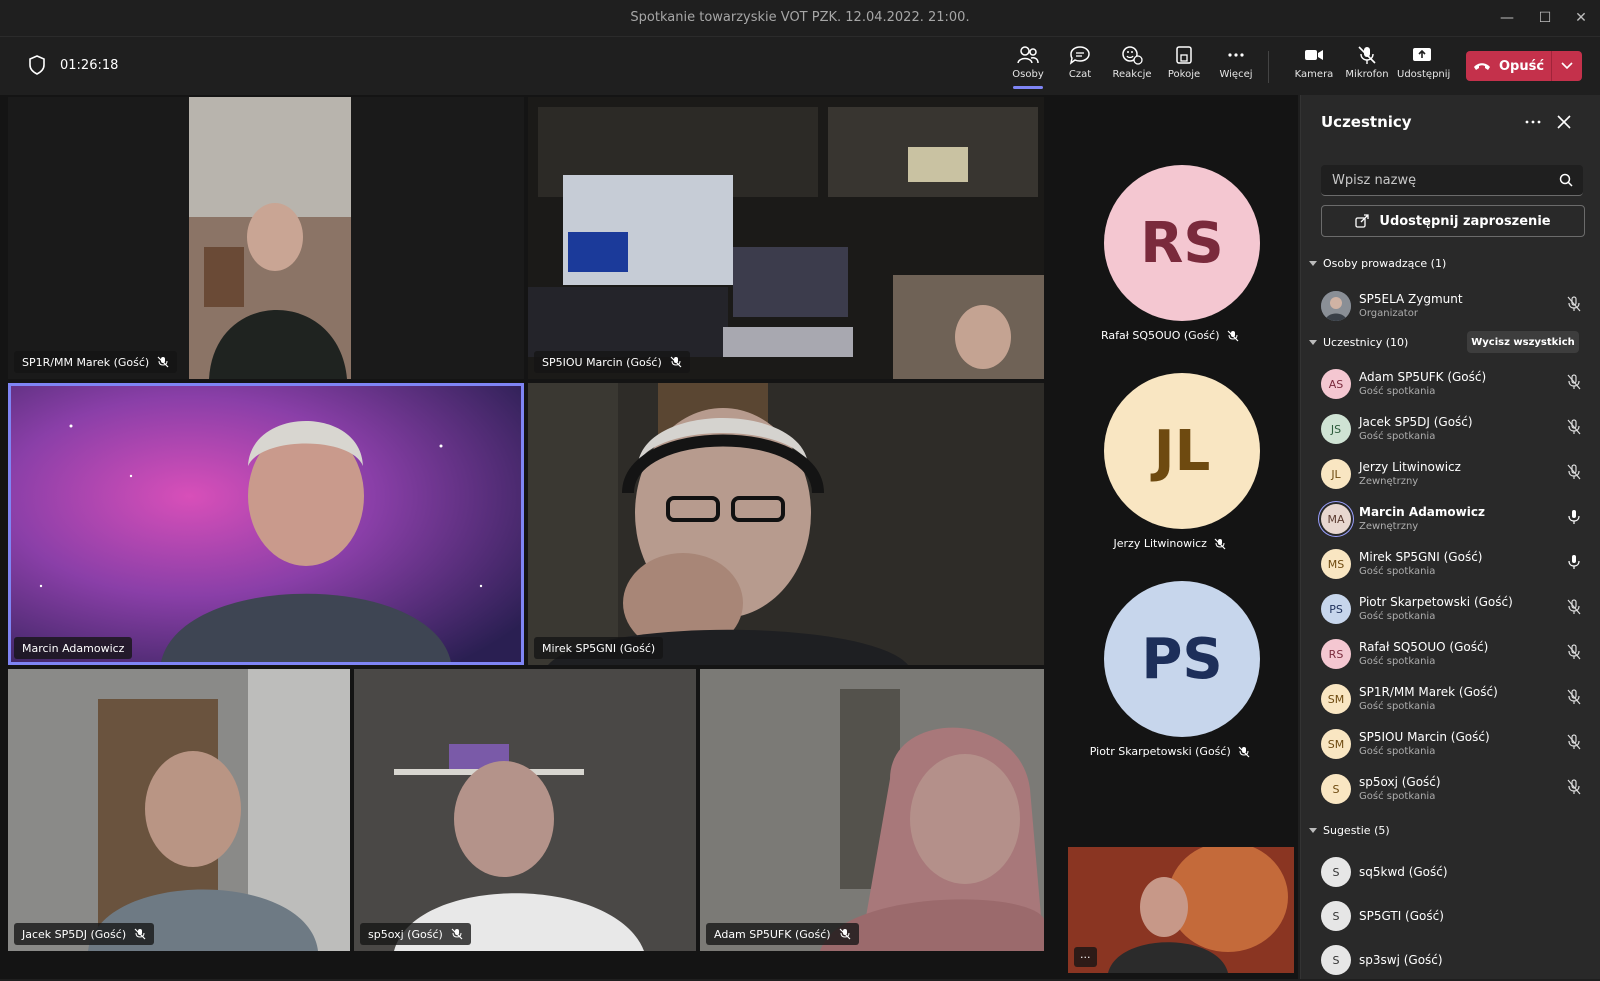 This screenshot has width=1600, height=981. I want to click on suggestions-section-header: Sugestie (5), so click(1349, 830).